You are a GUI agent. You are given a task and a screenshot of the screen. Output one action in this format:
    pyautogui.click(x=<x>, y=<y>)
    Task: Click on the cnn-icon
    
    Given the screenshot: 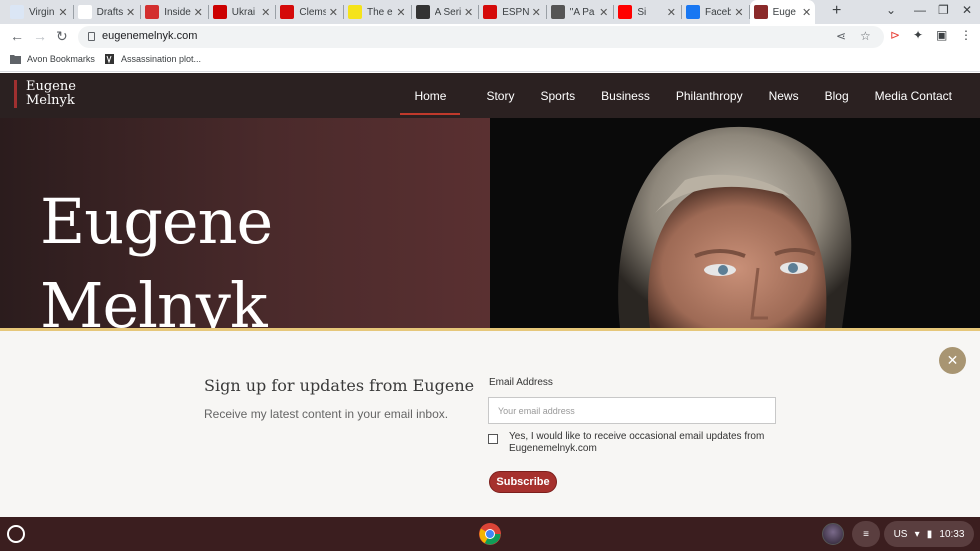 What is the action you would take?
    pyautogui.click(x=219, y=12)
    